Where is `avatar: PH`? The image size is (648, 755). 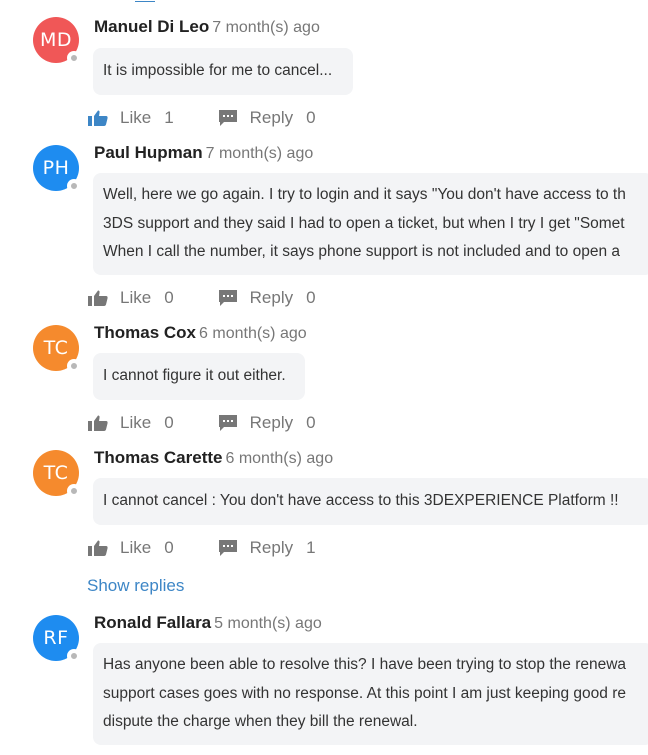
avatar: PH is located at coordinates (57, 169).